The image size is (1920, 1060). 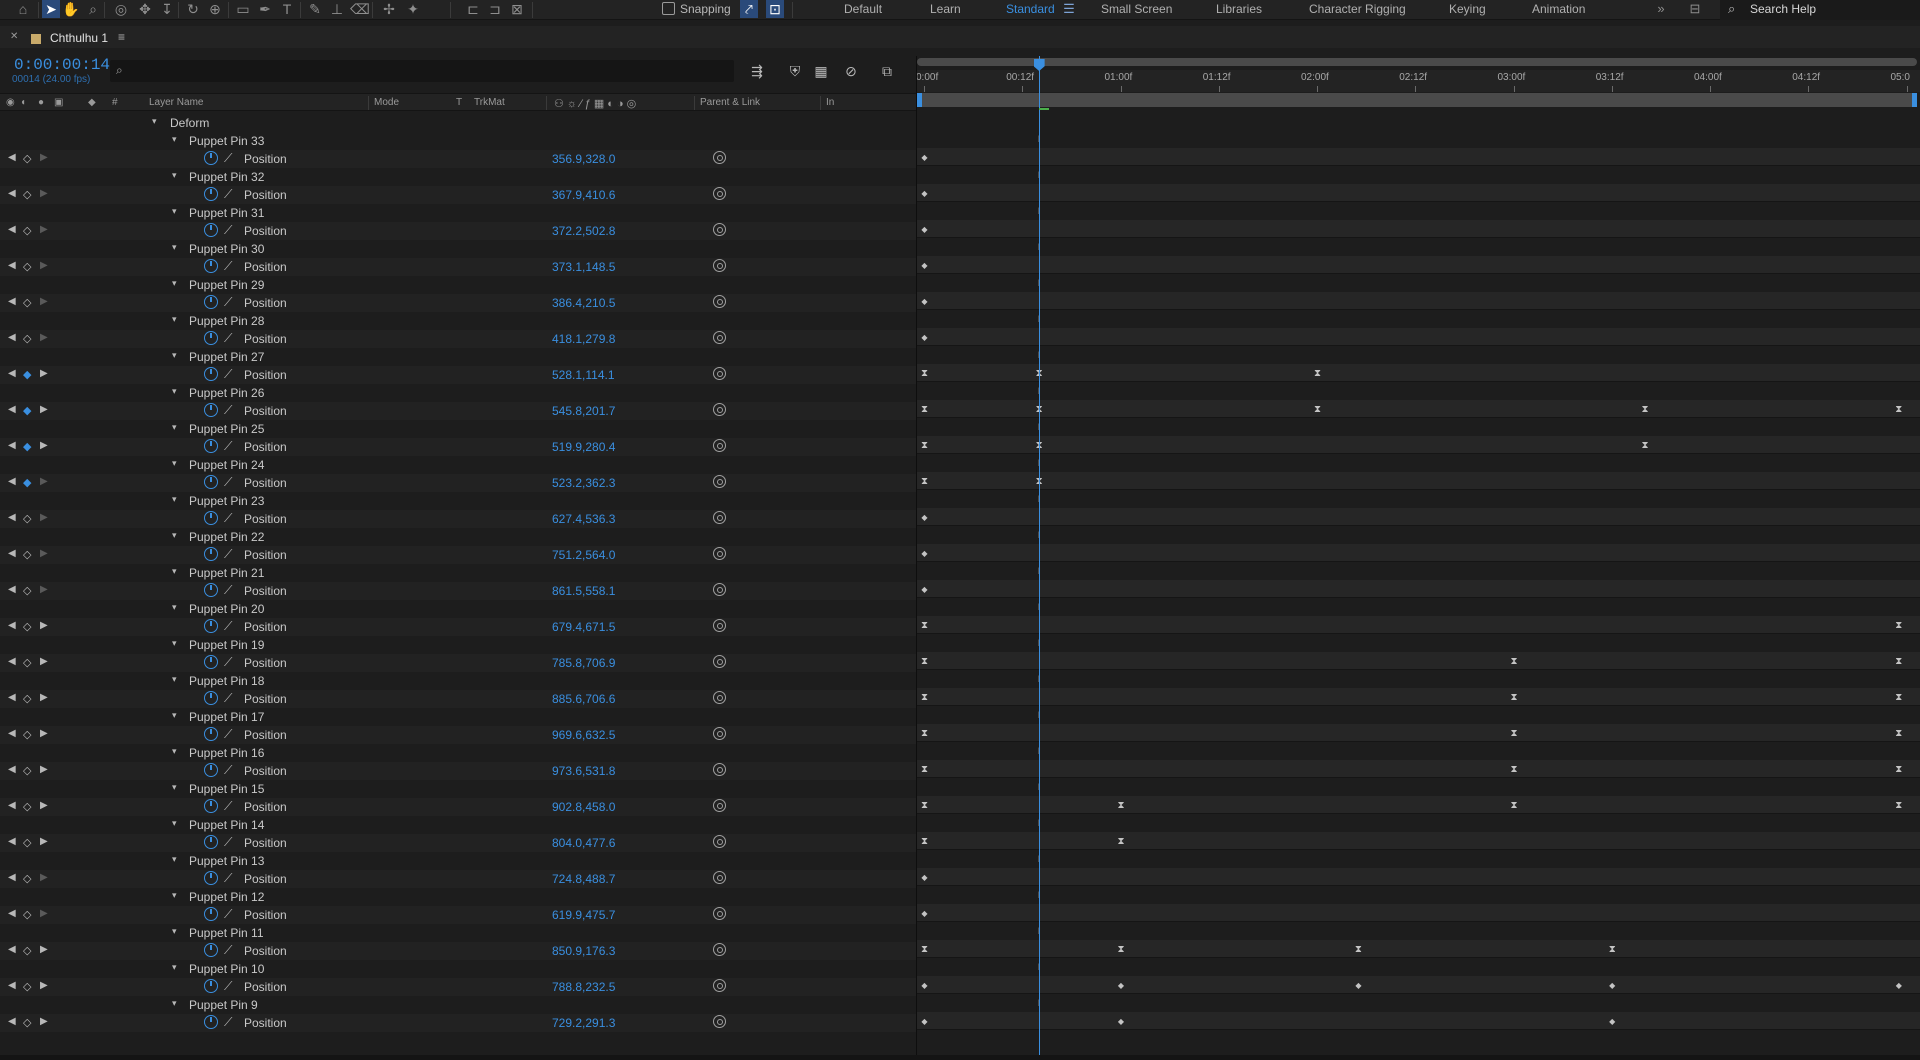 What do you see at coordinates (583, 483) in the screenshot?
I see `position-value: 523.2,362.3` at bounding box center [583, 483].